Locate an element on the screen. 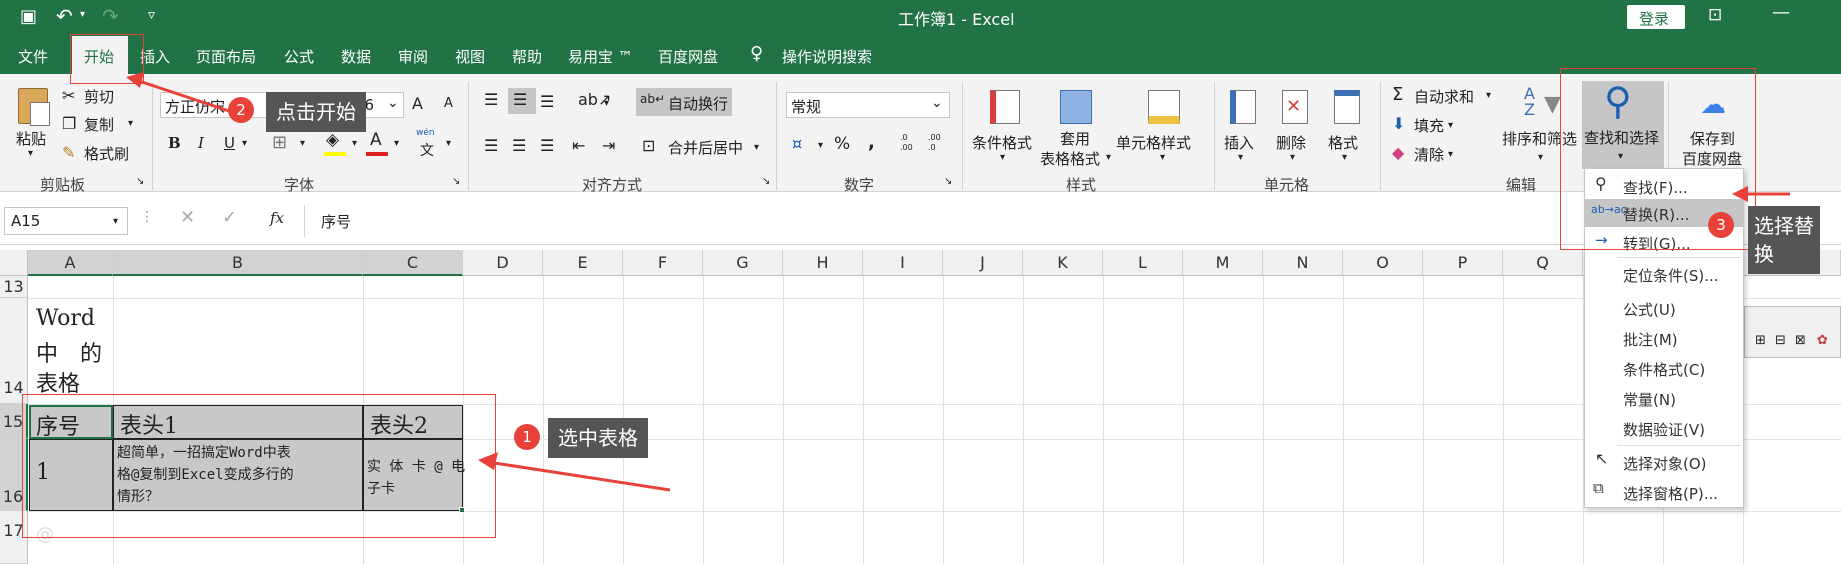 The height and width of the screenshot is (564, 1841). autosum-dropdown-icon: ▾ is located at coordinates (1488, 95).